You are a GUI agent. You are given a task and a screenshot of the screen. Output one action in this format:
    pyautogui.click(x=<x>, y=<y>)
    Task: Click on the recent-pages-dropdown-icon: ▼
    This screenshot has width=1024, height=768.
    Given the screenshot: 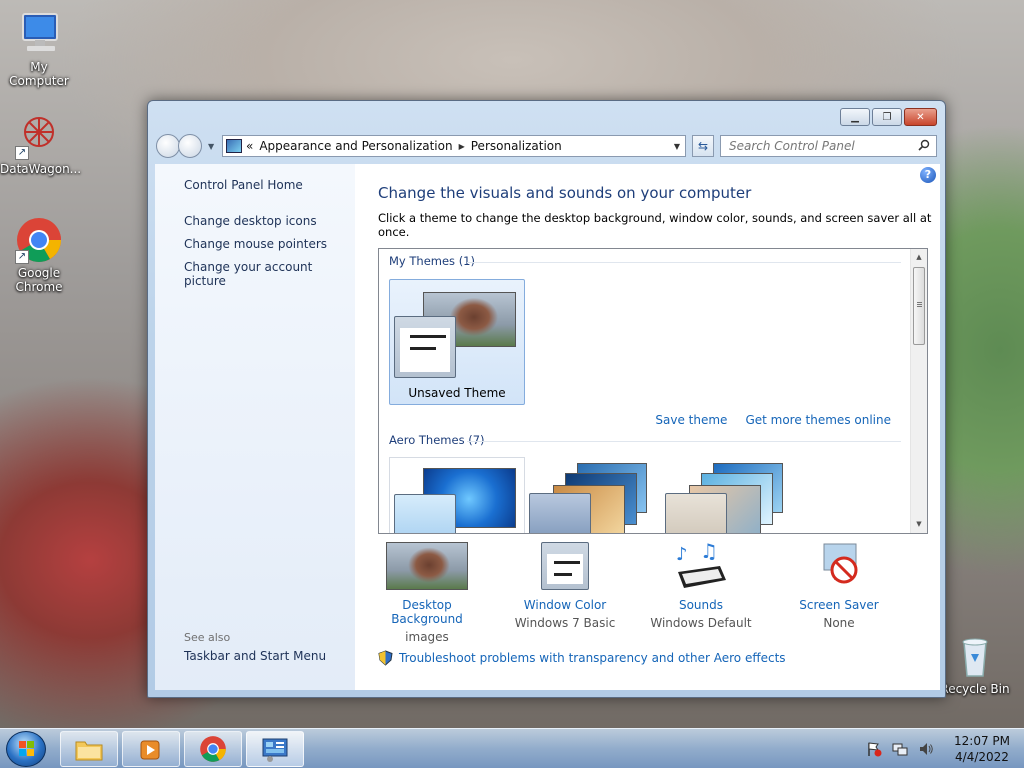 What is the action you would take?
    pyautogui.click(x=212, y=146)
    